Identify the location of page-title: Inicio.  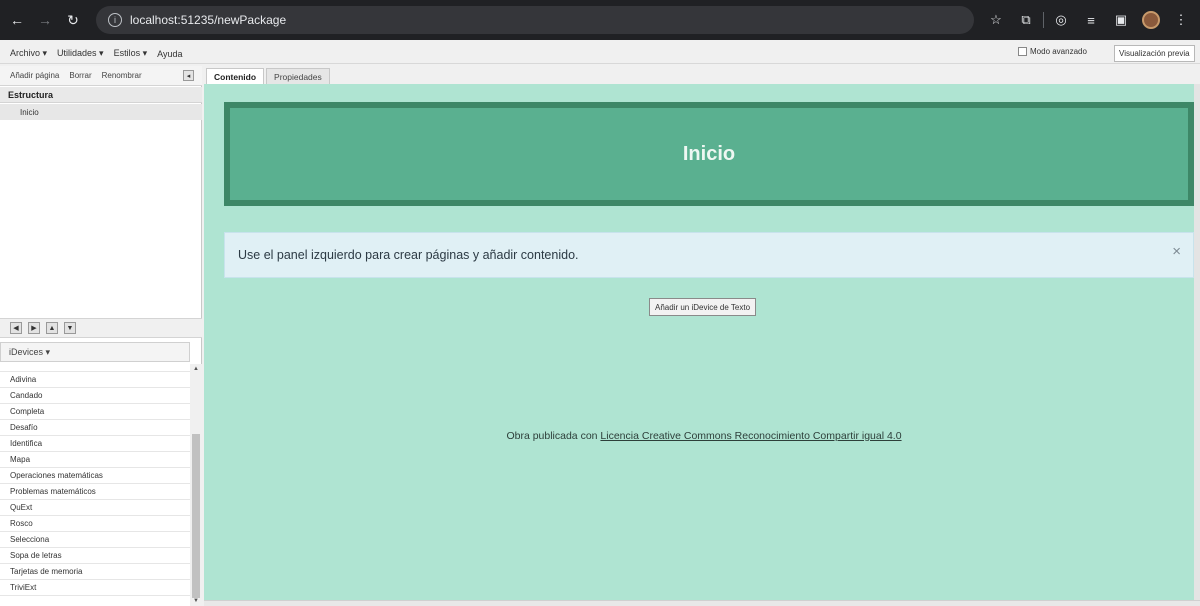
(709, 153).